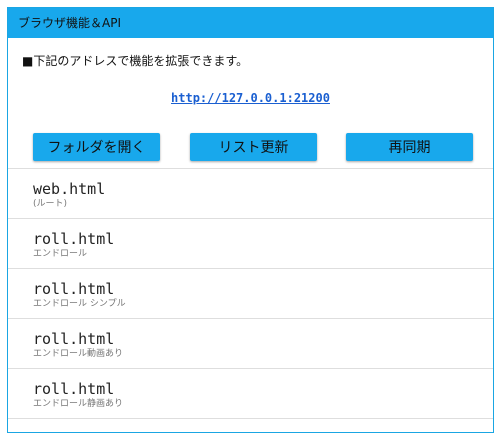  What do you see at coordinates (250, 23) in the screenshot?
I see `panel-title: ブラウザ機能＆API` at bounding box center [250, 23].